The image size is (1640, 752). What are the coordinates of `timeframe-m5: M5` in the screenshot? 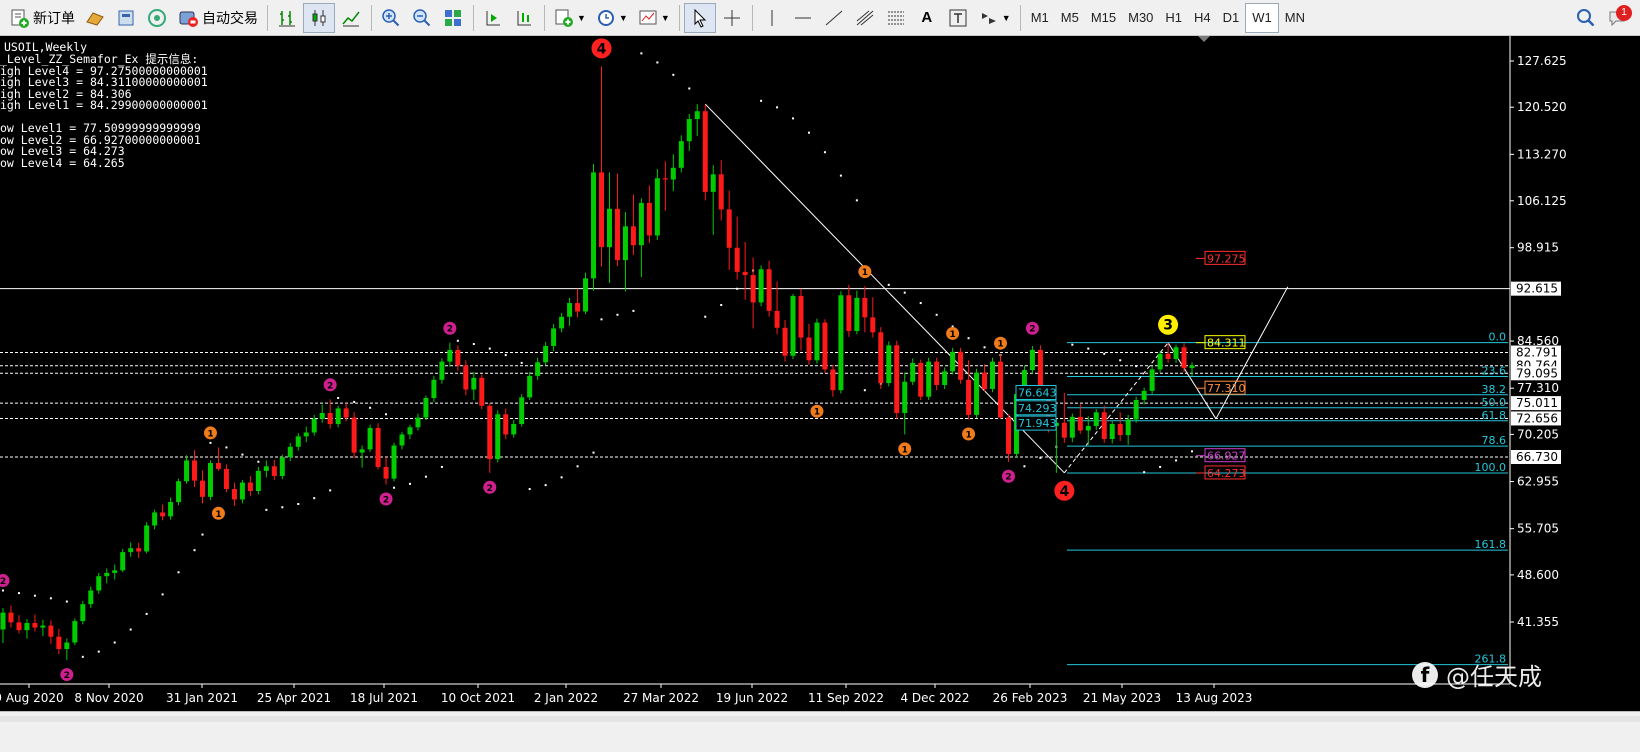 It's located at (1070, 18).